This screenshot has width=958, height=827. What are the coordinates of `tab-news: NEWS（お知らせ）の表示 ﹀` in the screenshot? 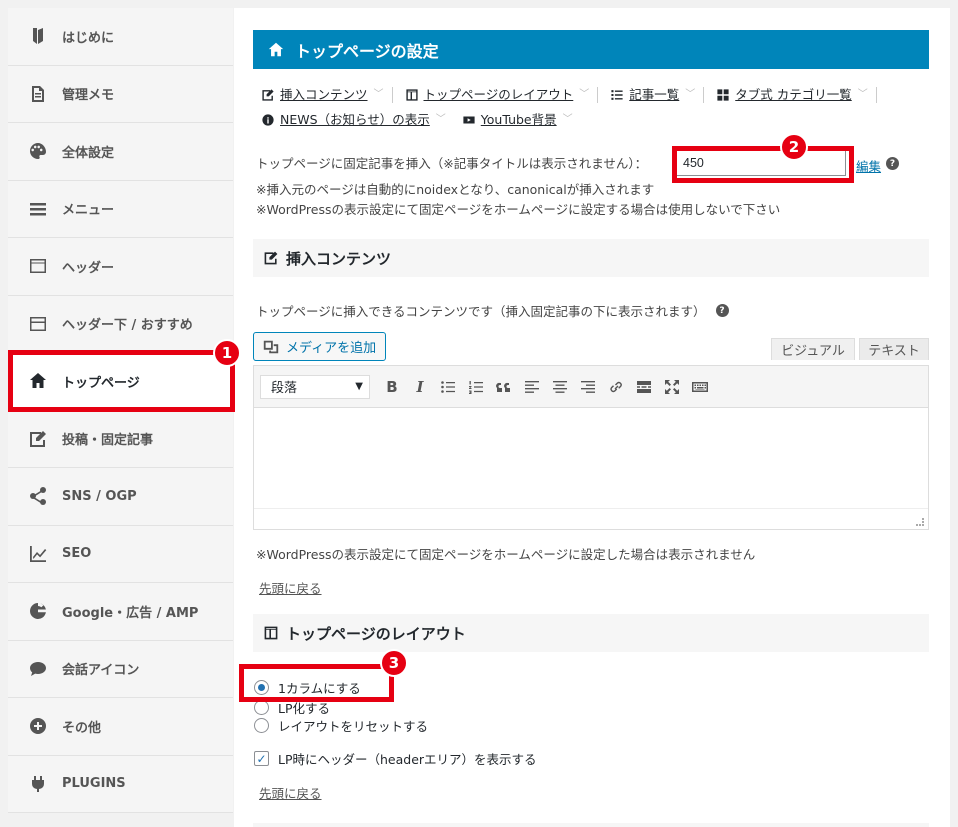 It's located at (353, 120).